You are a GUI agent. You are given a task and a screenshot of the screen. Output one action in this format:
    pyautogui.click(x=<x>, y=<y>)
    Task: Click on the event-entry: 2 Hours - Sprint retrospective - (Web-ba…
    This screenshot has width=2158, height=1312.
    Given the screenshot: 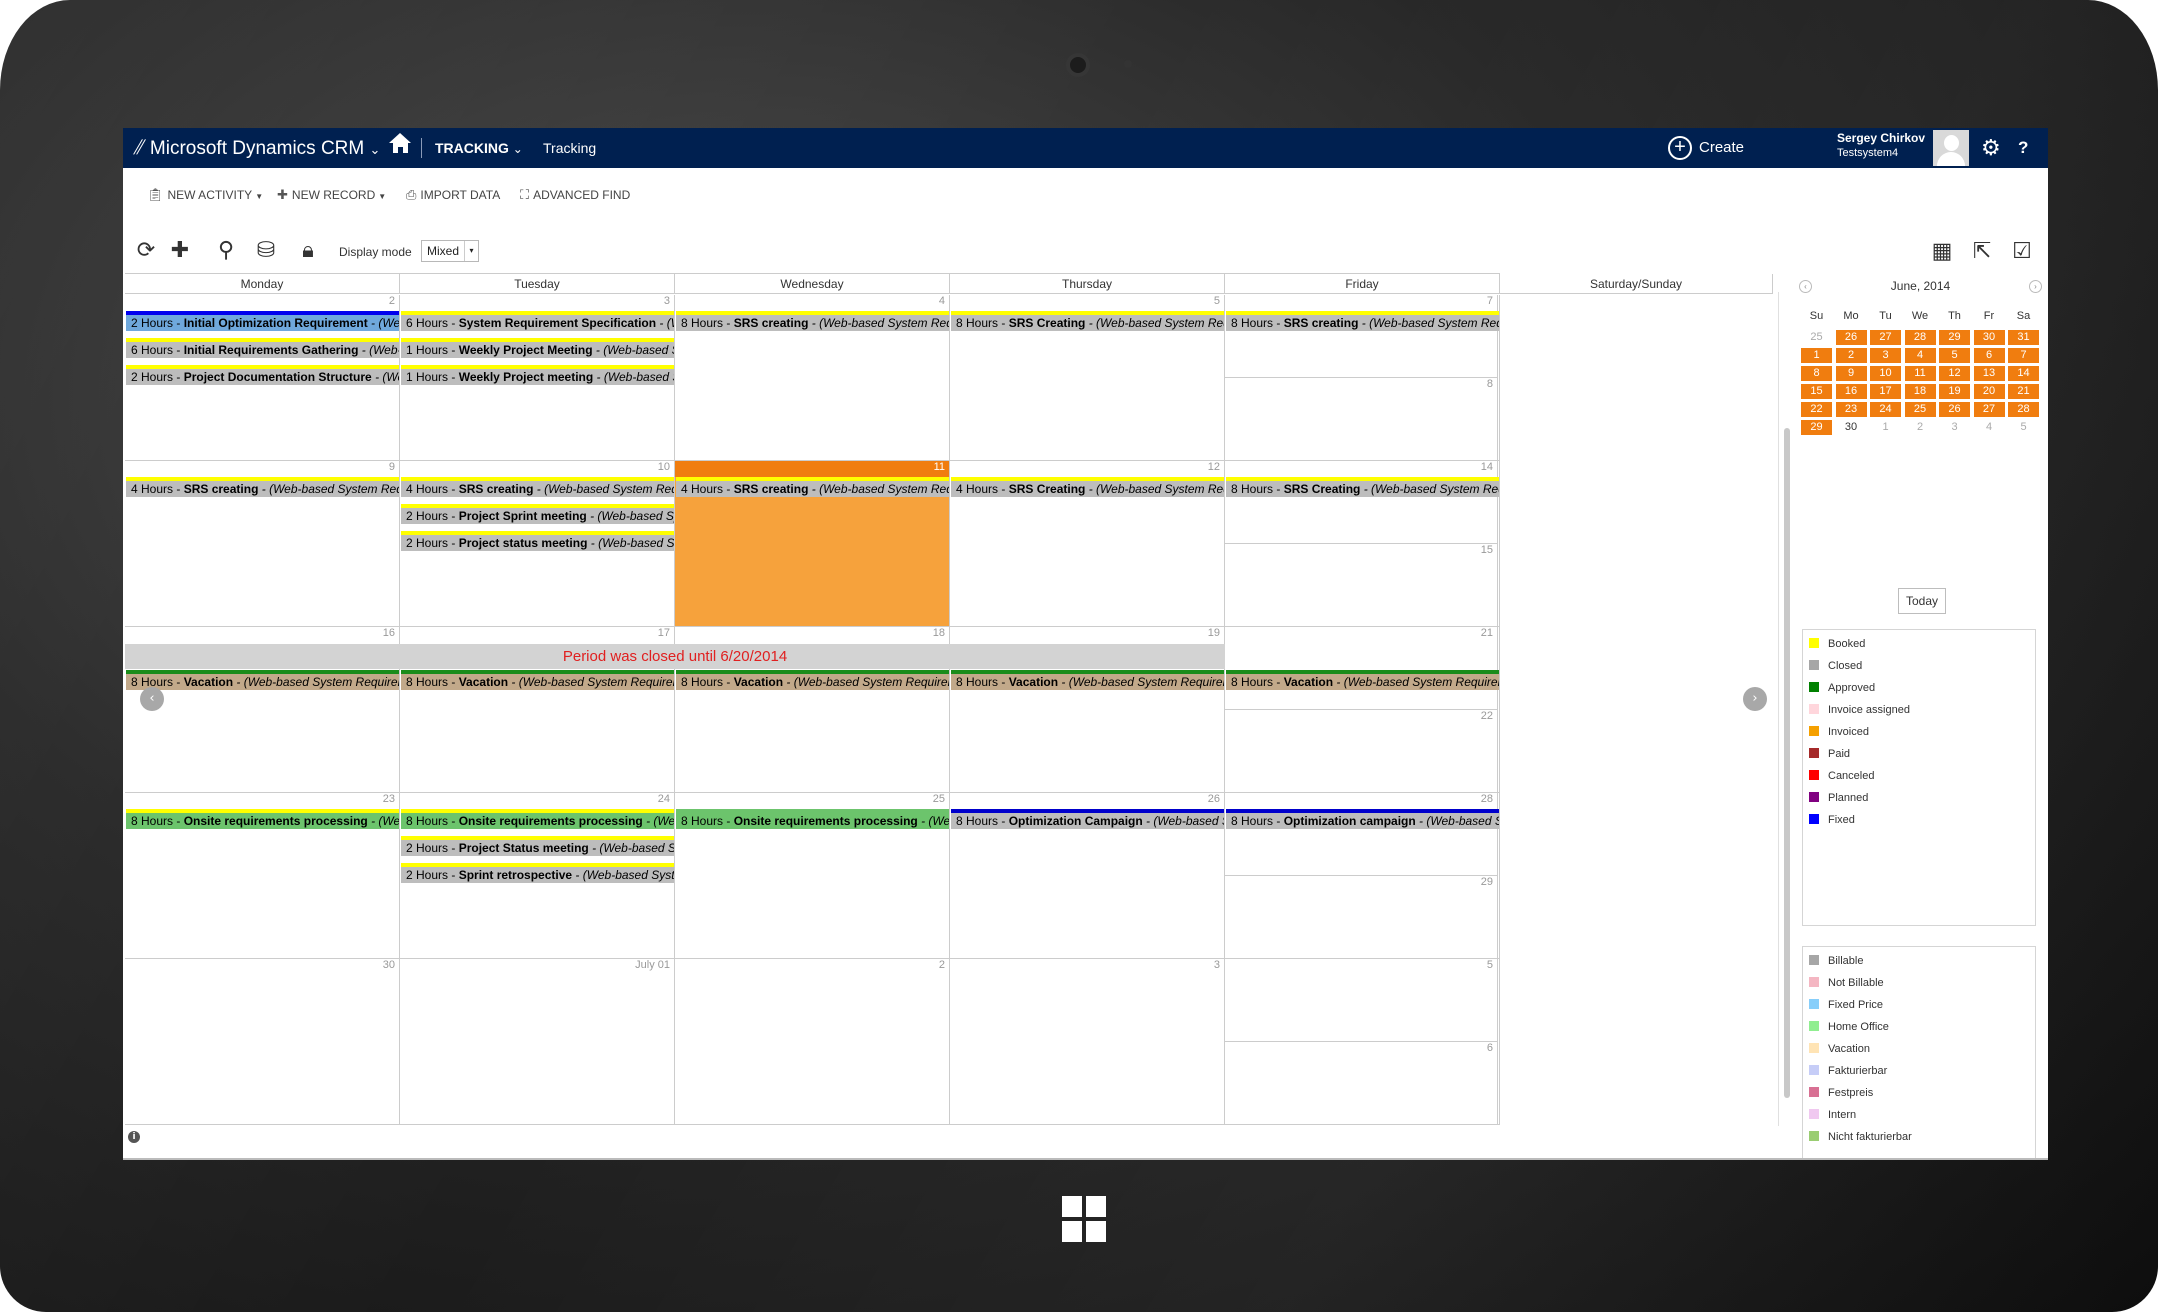 What is the action you would take?
    pyautogui.click(x=537, y=873)
    